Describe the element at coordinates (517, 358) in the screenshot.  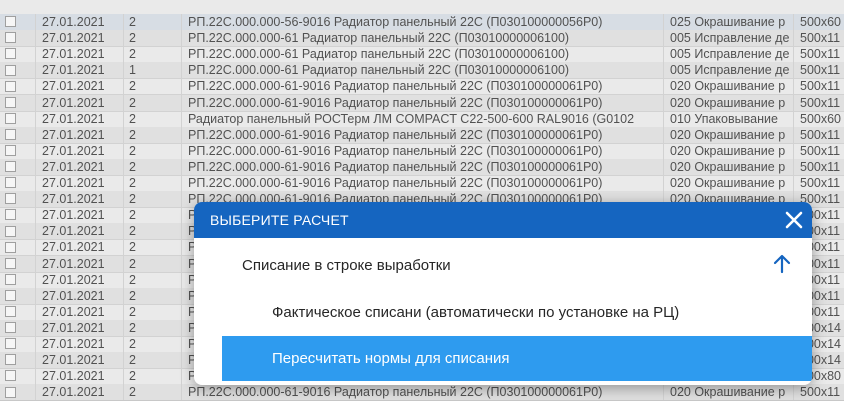
I see `option-recalculate-norms: Пересчитать нормы для списания` at that location.